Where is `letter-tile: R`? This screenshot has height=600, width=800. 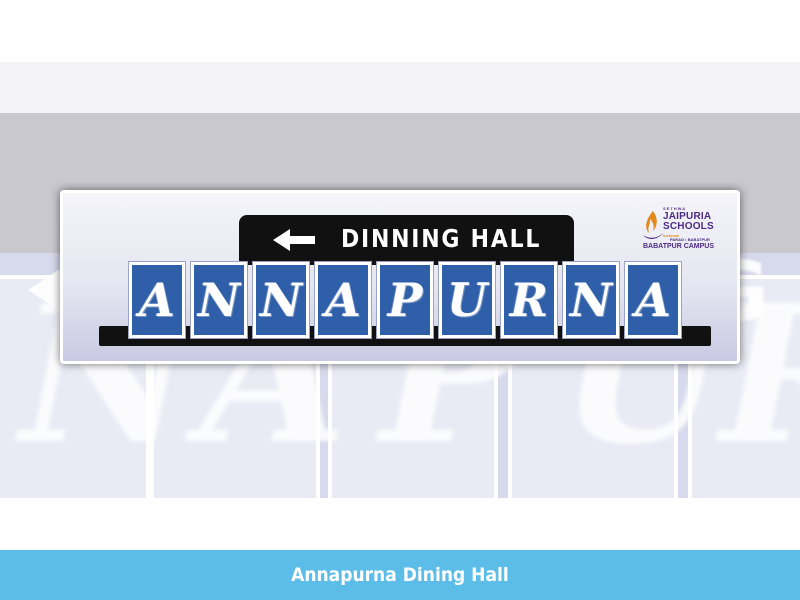
letter-tile: R is located at coordinates (529, 300).